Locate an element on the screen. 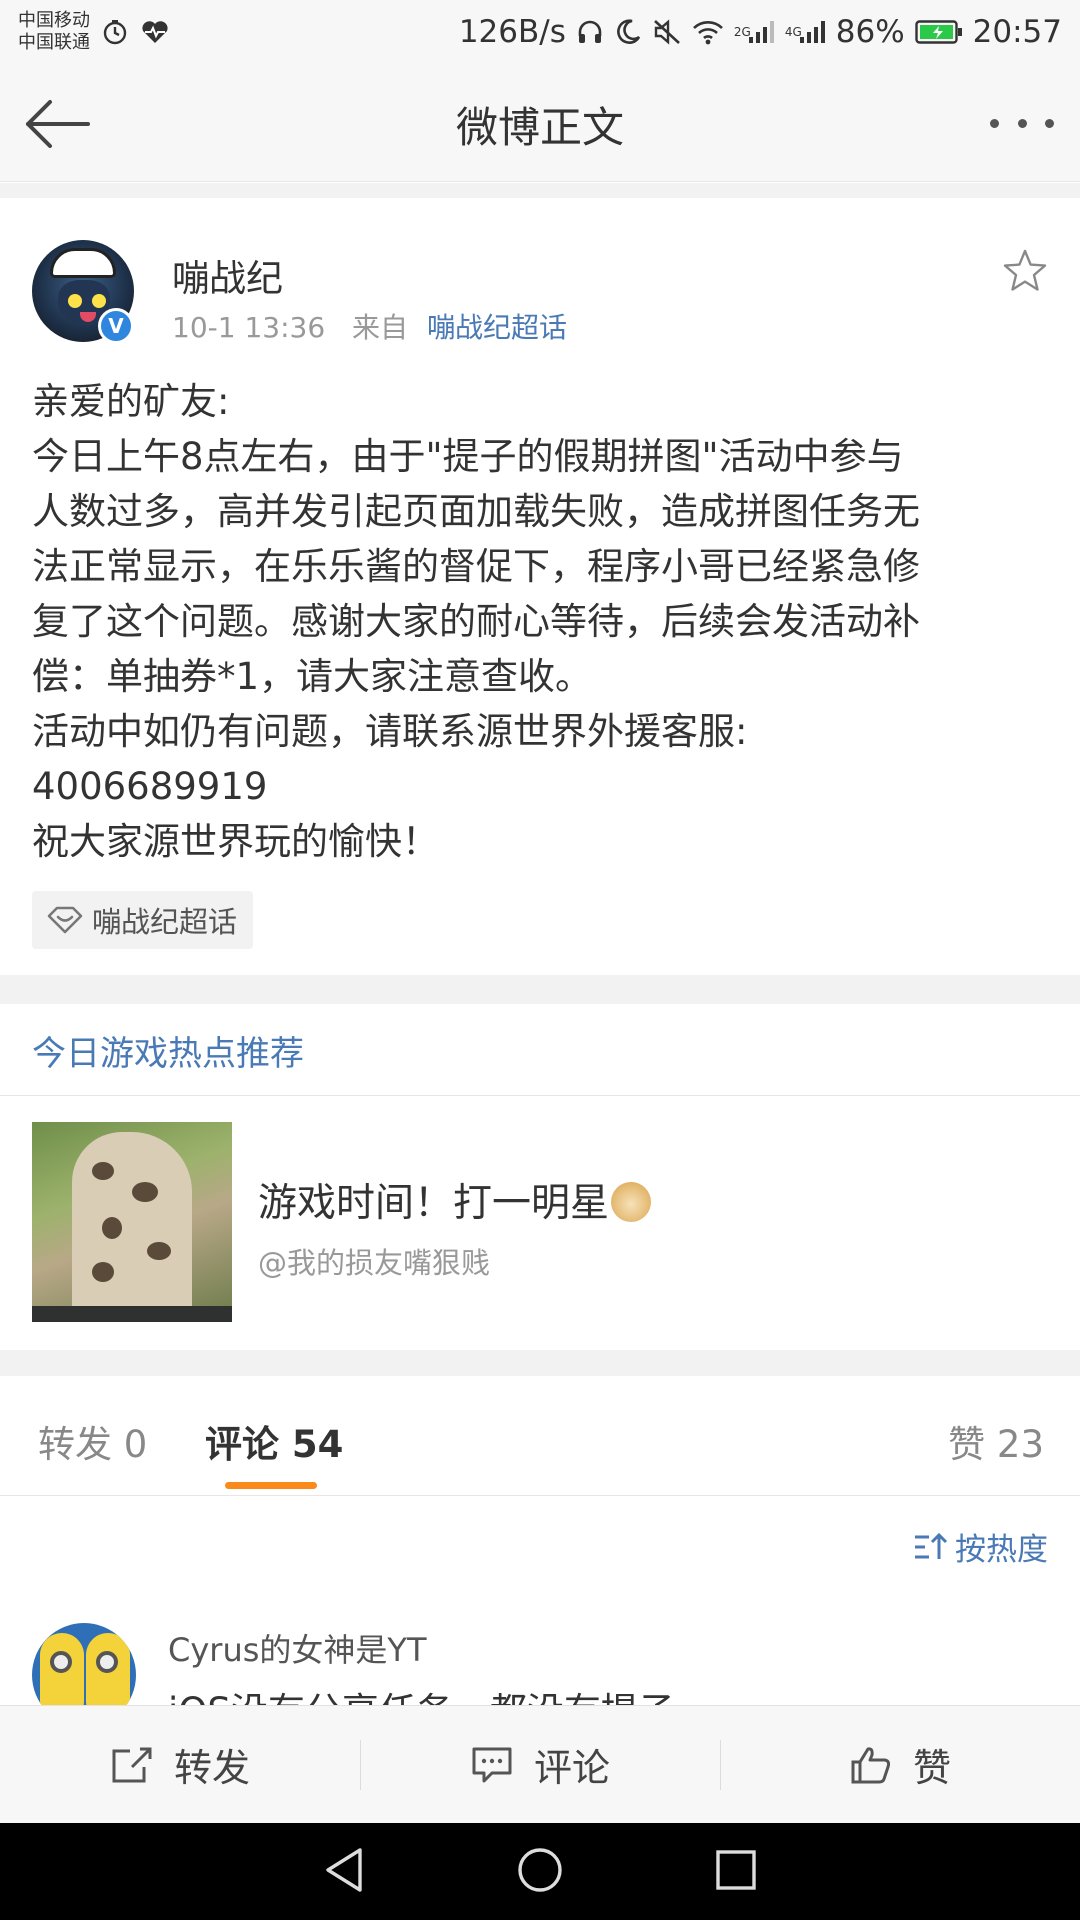 The image size is (1080, 1920). like-label: 赞 is located at coordinates (931, 1768).